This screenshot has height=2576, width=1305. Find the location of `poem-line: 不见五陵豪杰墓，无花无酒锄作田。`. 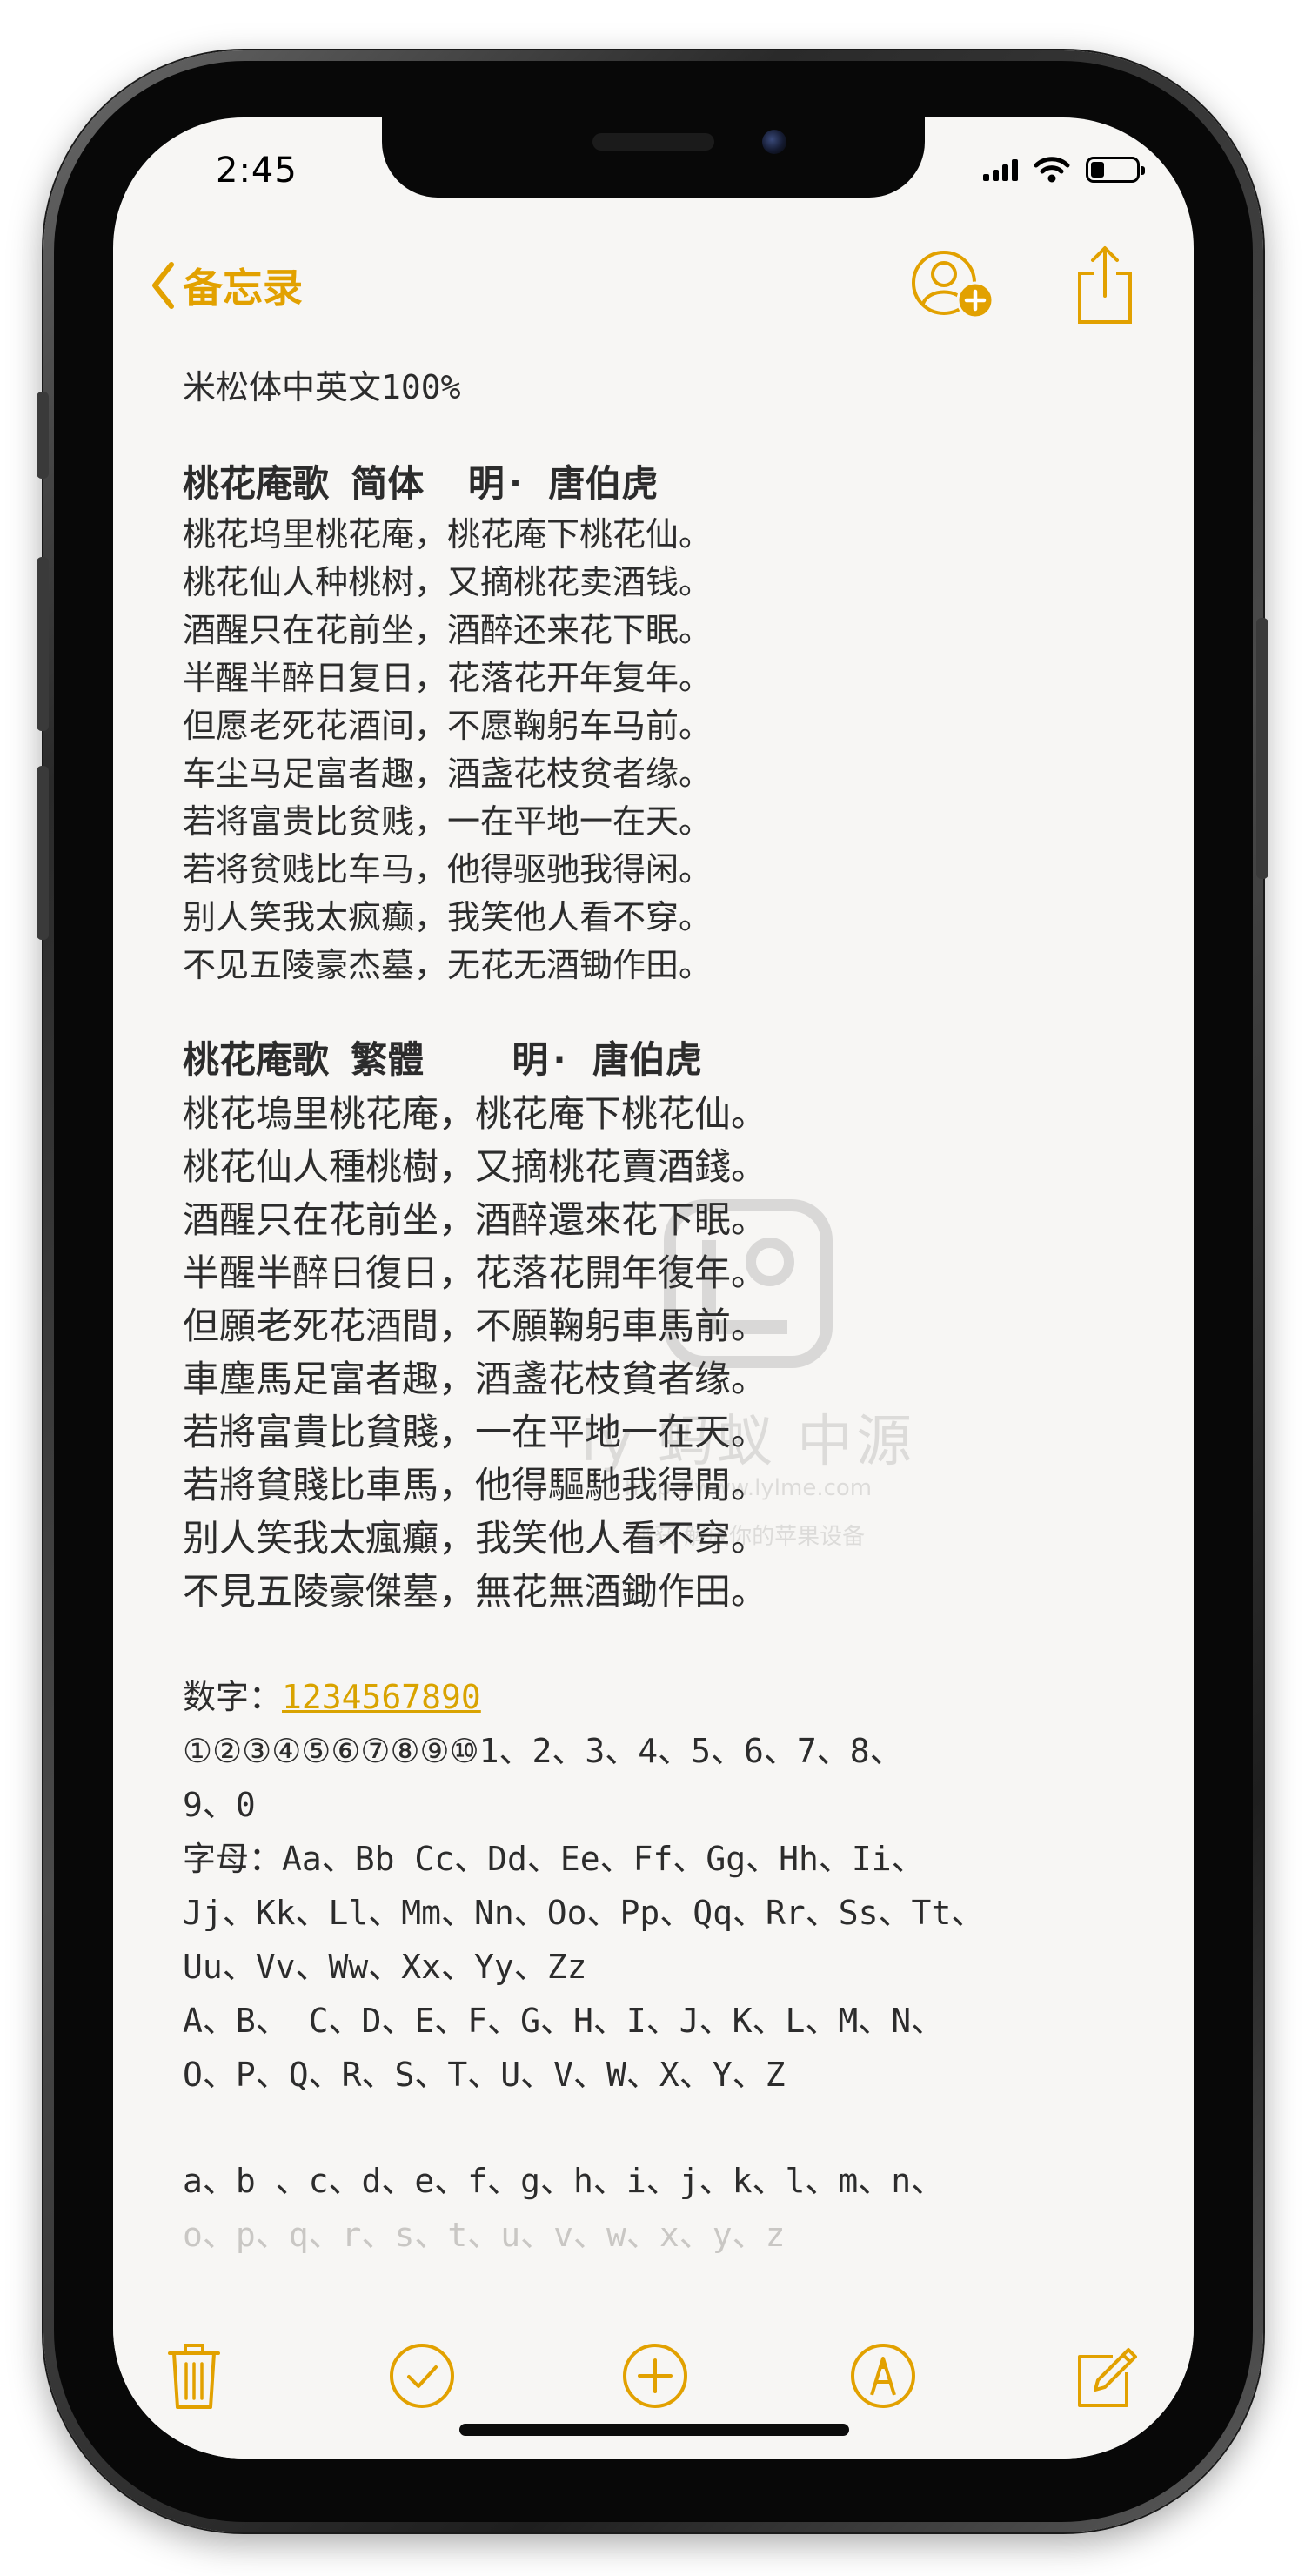

poem-line: 不见五陵豪杰墓，无花无酒锄作田。 is located at coordinates (448, 965).